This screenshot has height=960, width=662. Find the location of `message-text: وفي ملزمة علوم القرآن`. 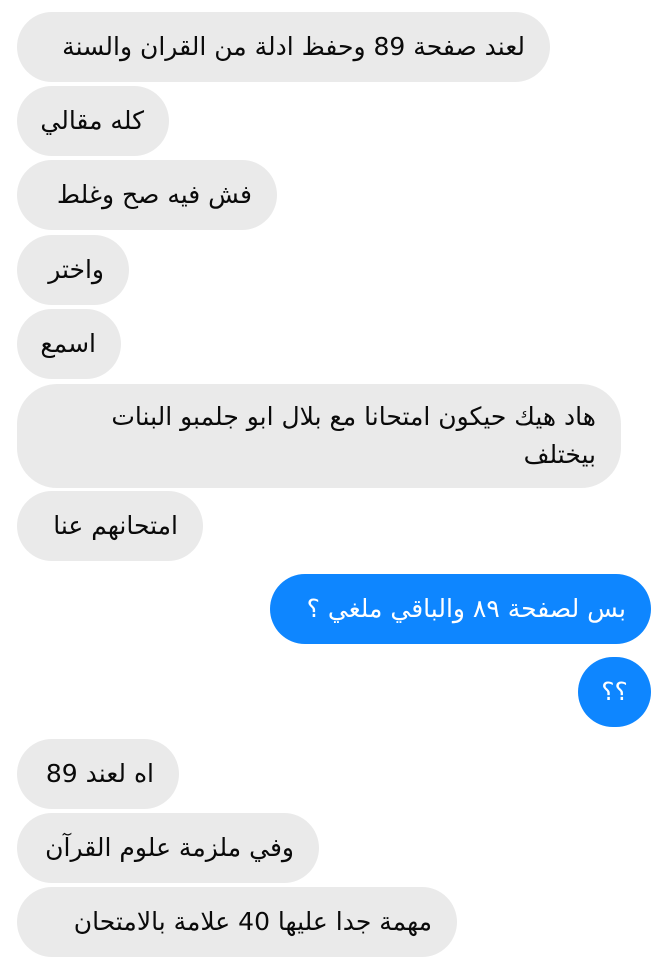

message-text: وفي ملزمة علوم القرآن is located at coordinates (169, 847).